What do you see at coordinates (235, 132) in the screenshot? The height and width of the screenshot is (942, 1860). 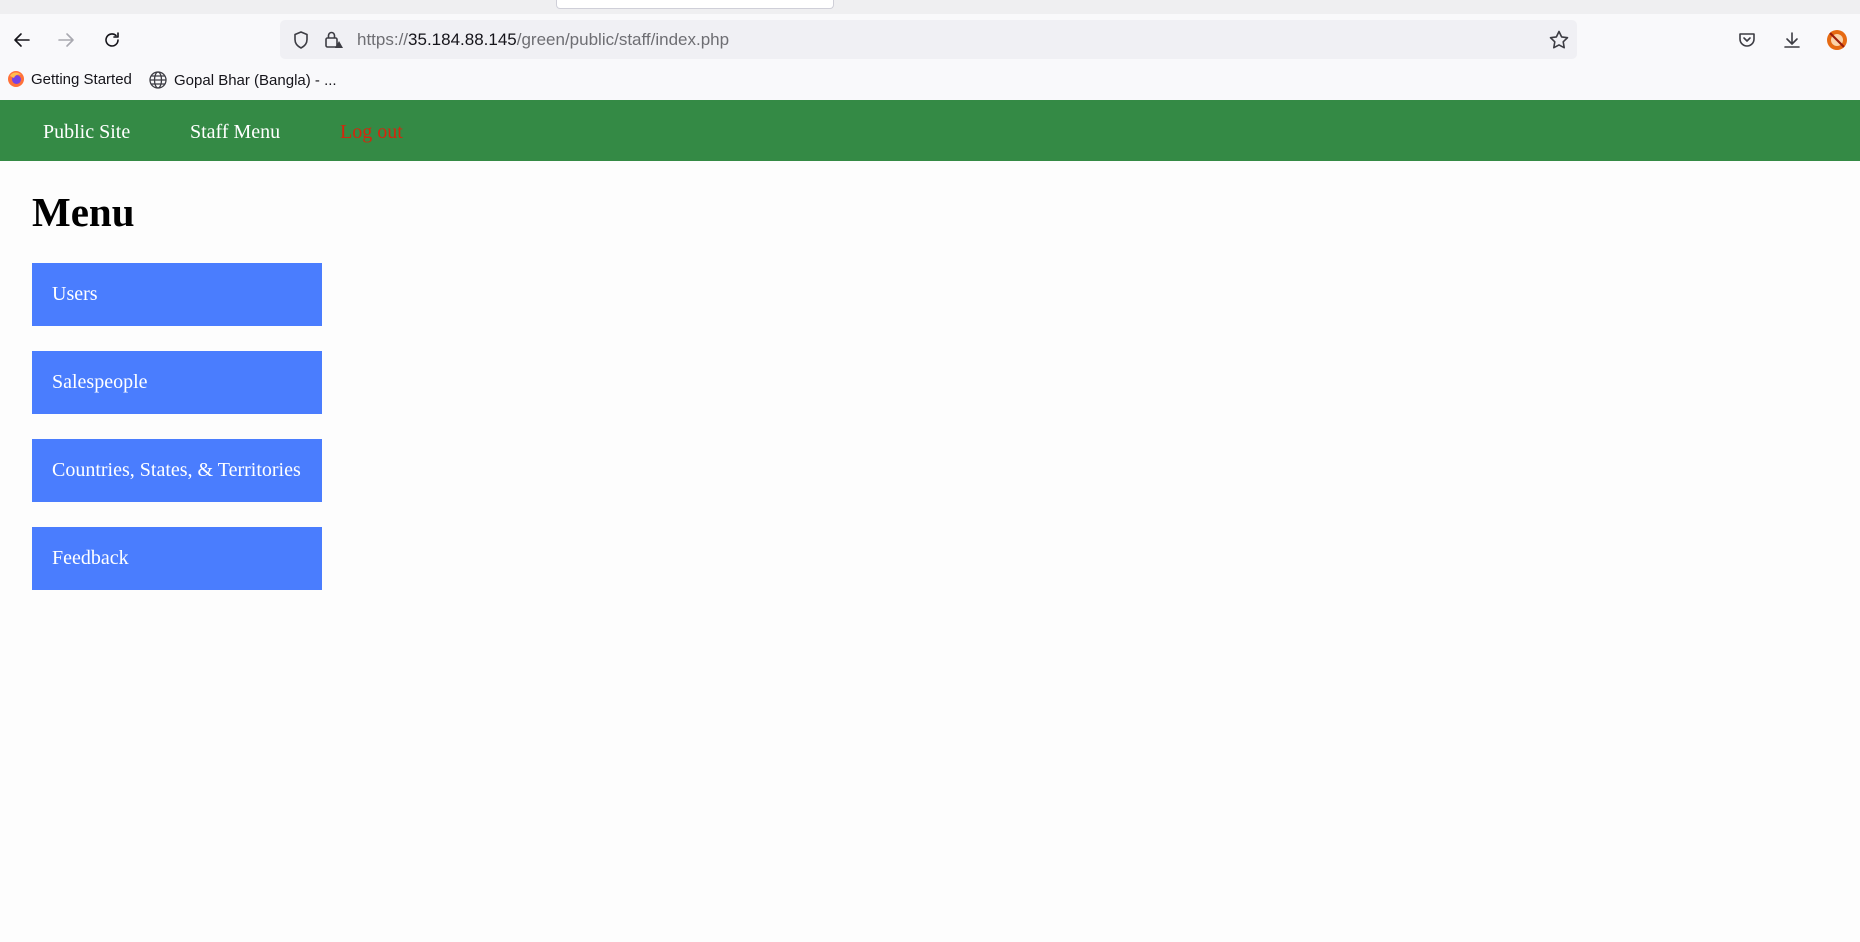 I see `nav-staff-menu-link: Staff Menu` at bounding box center [235, 132].